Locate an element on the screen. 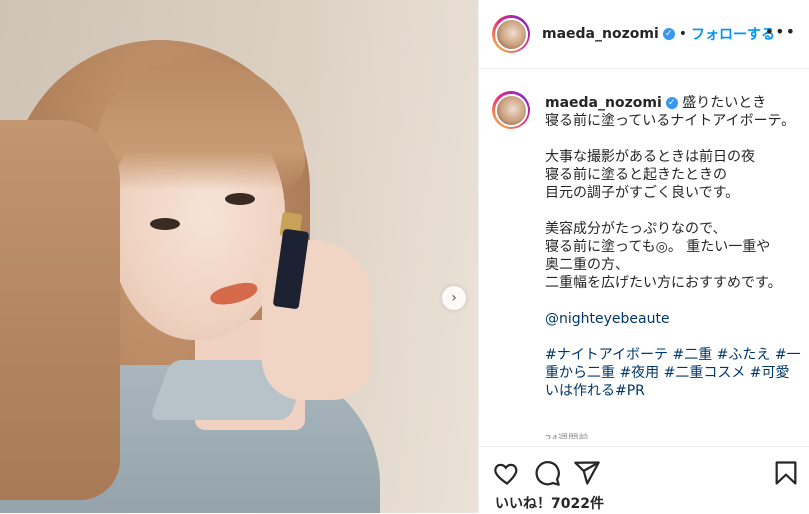 The image size is (809, 514). caption-avatar is located at coordinates (511, 110).